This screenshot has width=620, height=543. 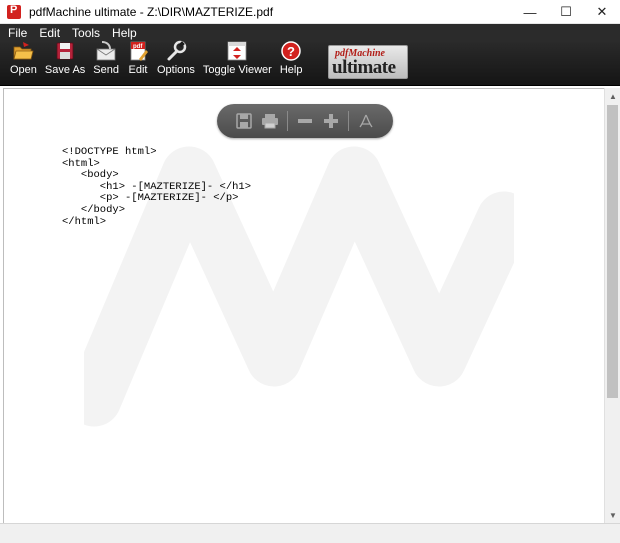 What do you see at coordinates (602, 12) in the screenshot?
I see `close-button: ✕` at bounding box center [602, 12].